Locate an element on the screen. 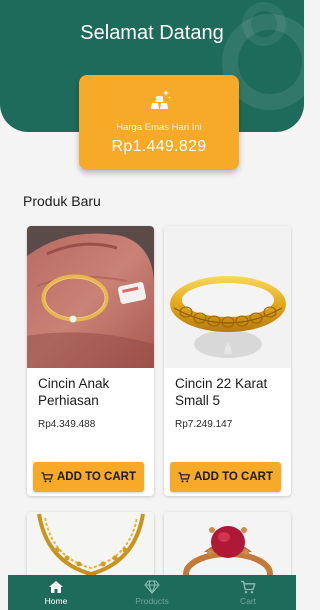 The width and height of the screenshot is (320, 610). nav-label-products: Products is located at coordinates (152, 601).